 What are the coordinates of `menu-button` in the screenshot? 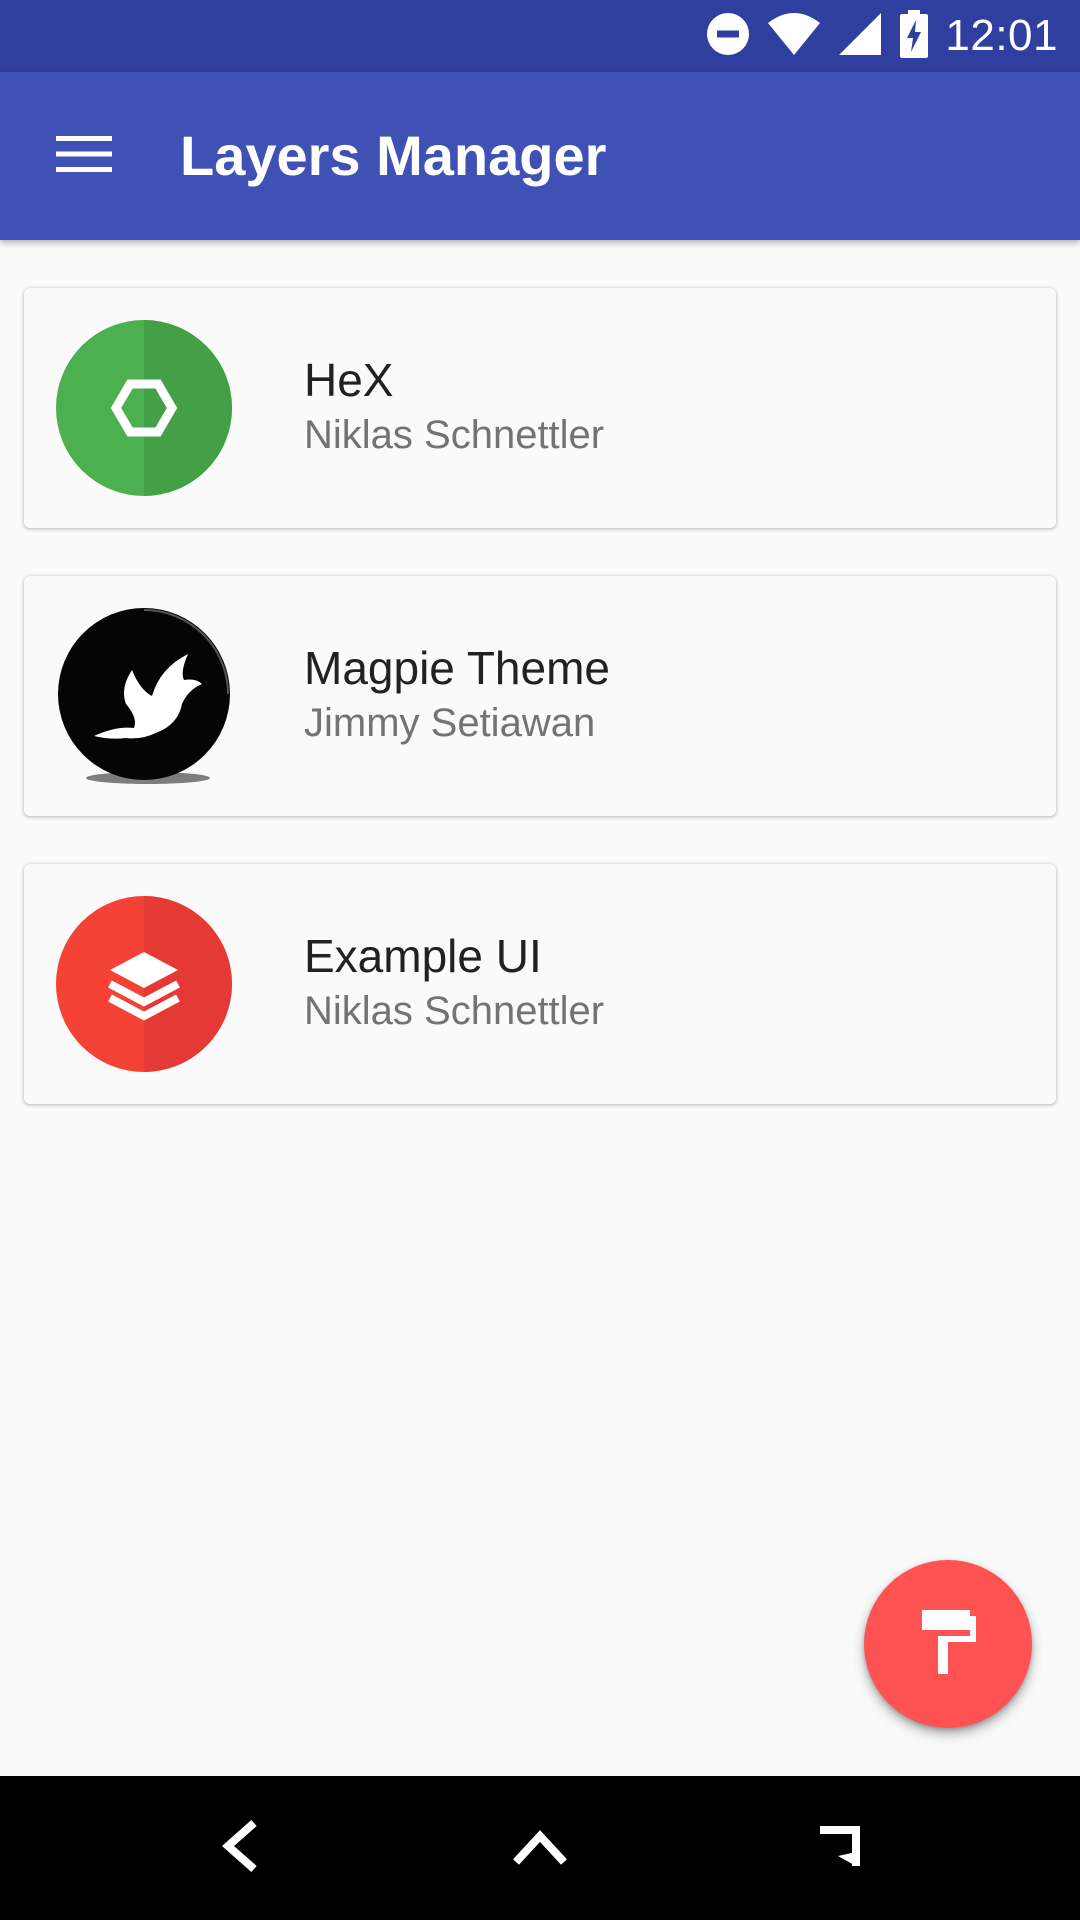 It's located at (84, 156).